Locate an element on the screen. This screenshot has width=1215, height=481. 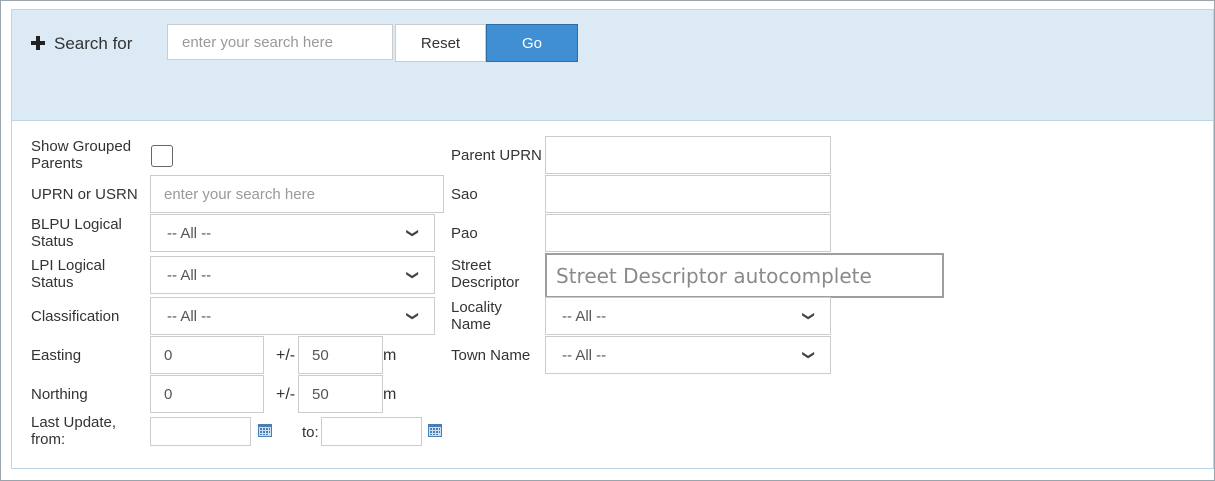
search-input is located at coordinates (280, 42).